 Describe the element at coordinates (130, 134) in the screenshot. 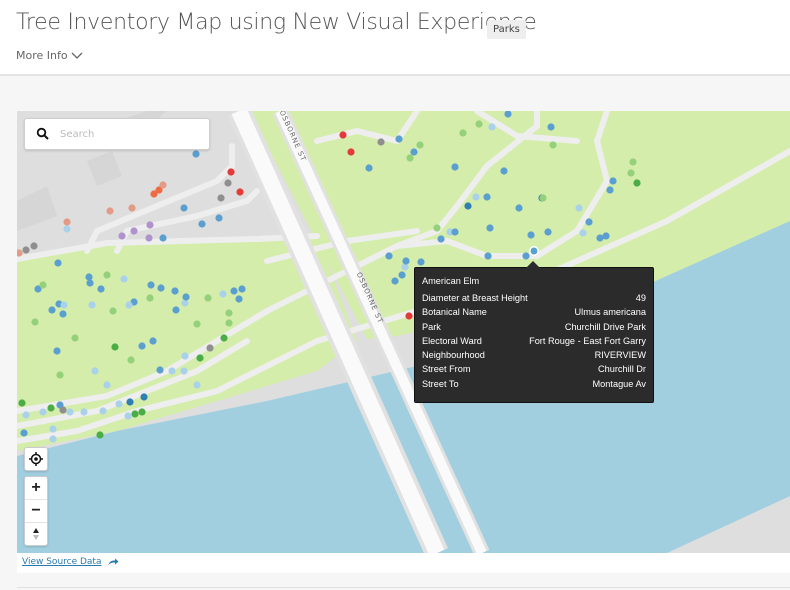

I see `search-input` at that location.